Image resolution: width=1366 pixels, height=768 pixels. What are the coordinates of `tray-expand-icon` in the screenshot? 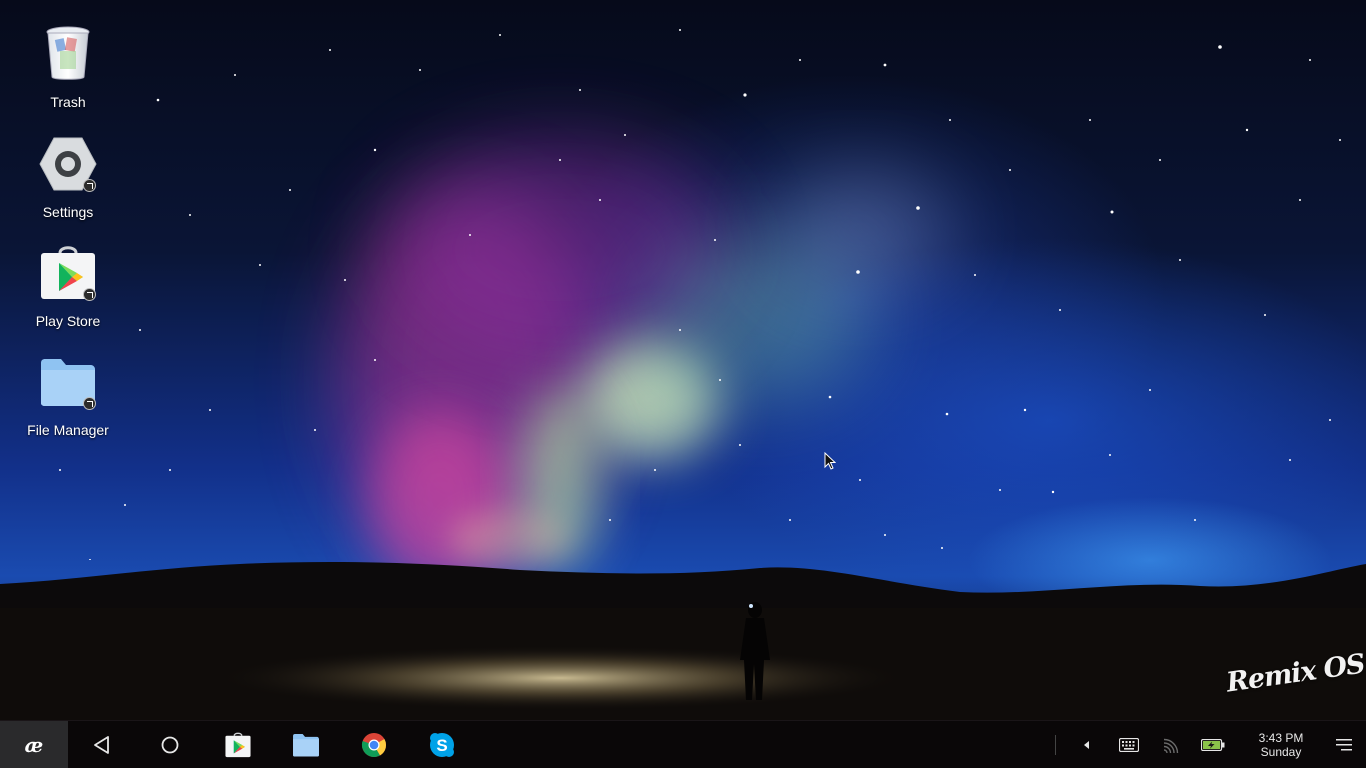 It's located at (1086, 745).